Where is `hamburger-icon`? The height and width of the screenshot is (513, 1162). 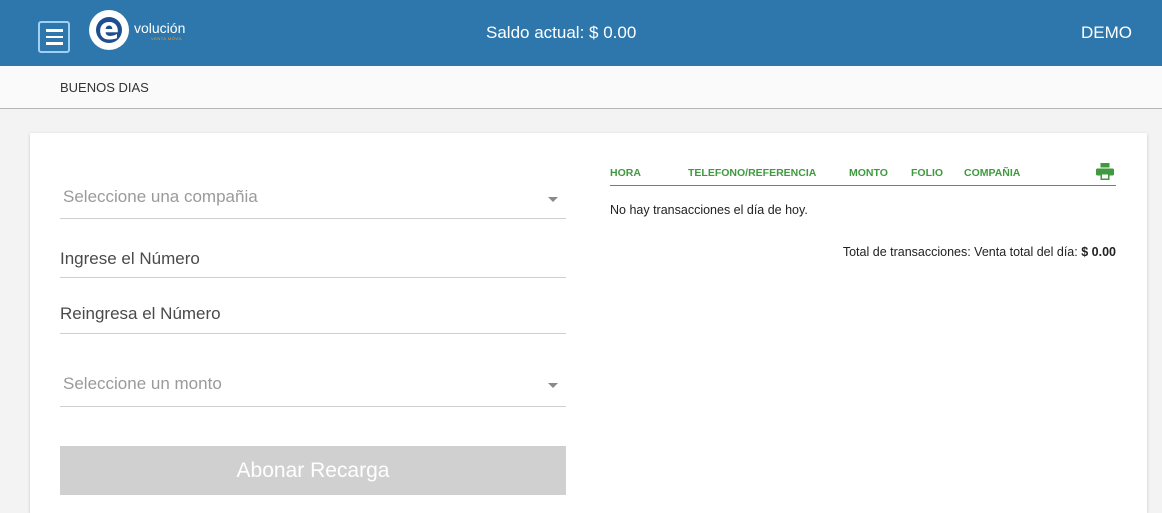 hamburger-icon is located at coordinates (54, 30).